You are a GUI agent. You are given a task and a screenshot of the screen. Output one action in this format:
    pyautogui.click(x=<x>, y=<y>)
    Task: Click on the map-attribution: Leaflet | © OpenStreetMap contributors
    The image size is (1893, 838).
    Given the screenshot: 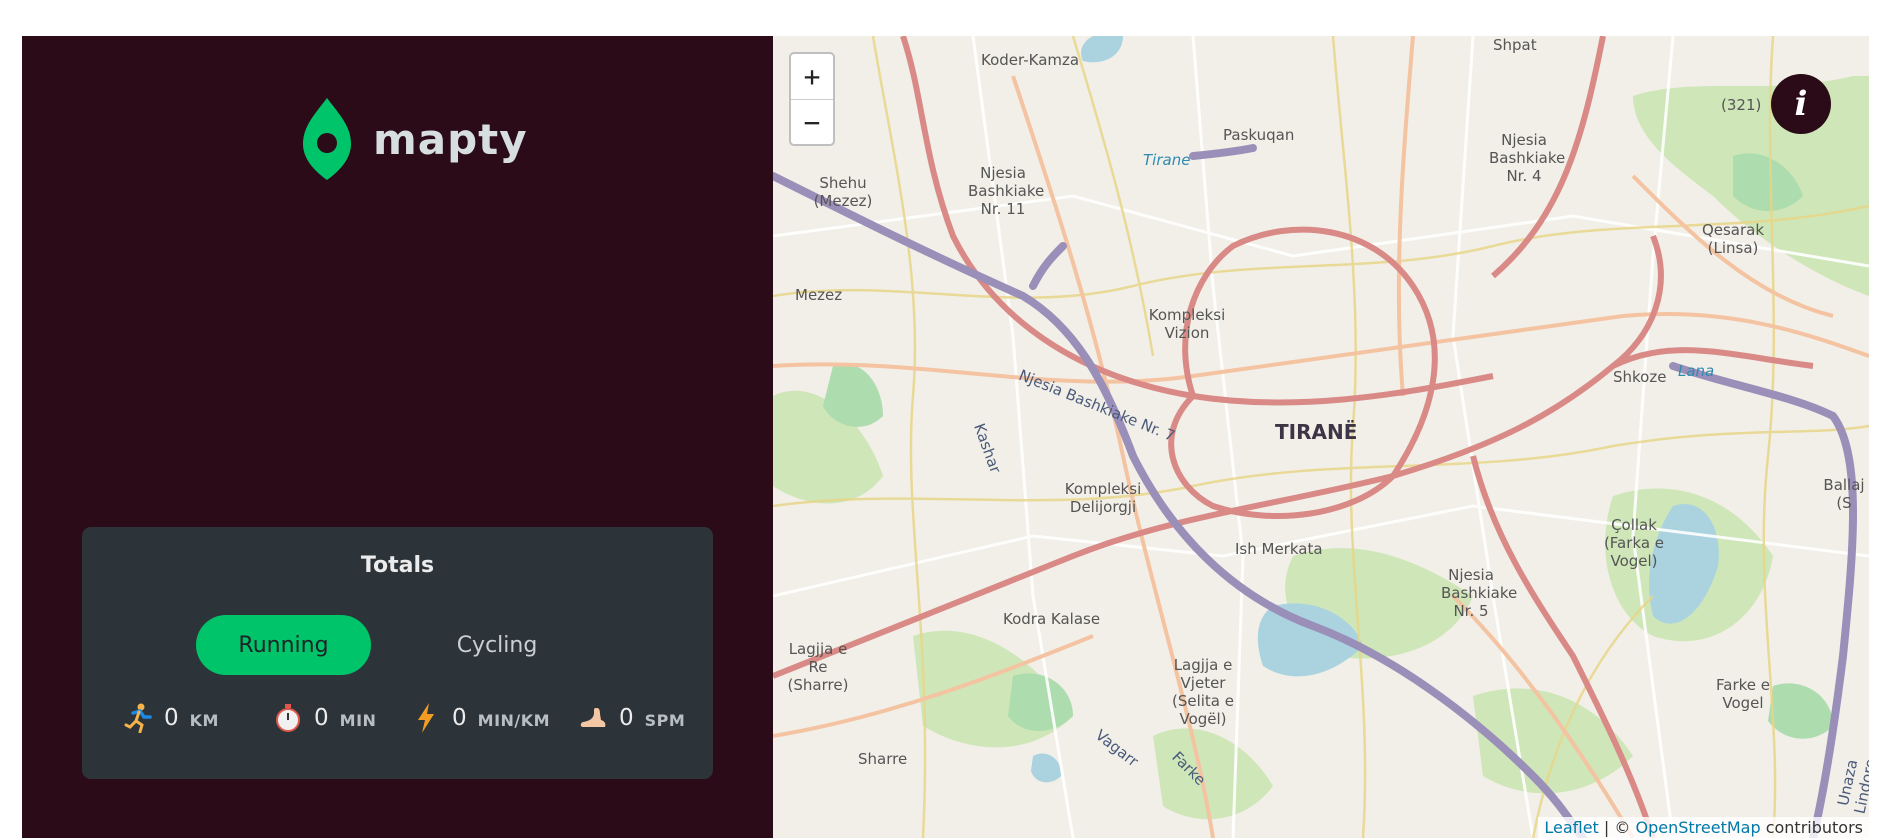 What is the action you would take?
    pyautogui.click(x=1703, y=827)
    